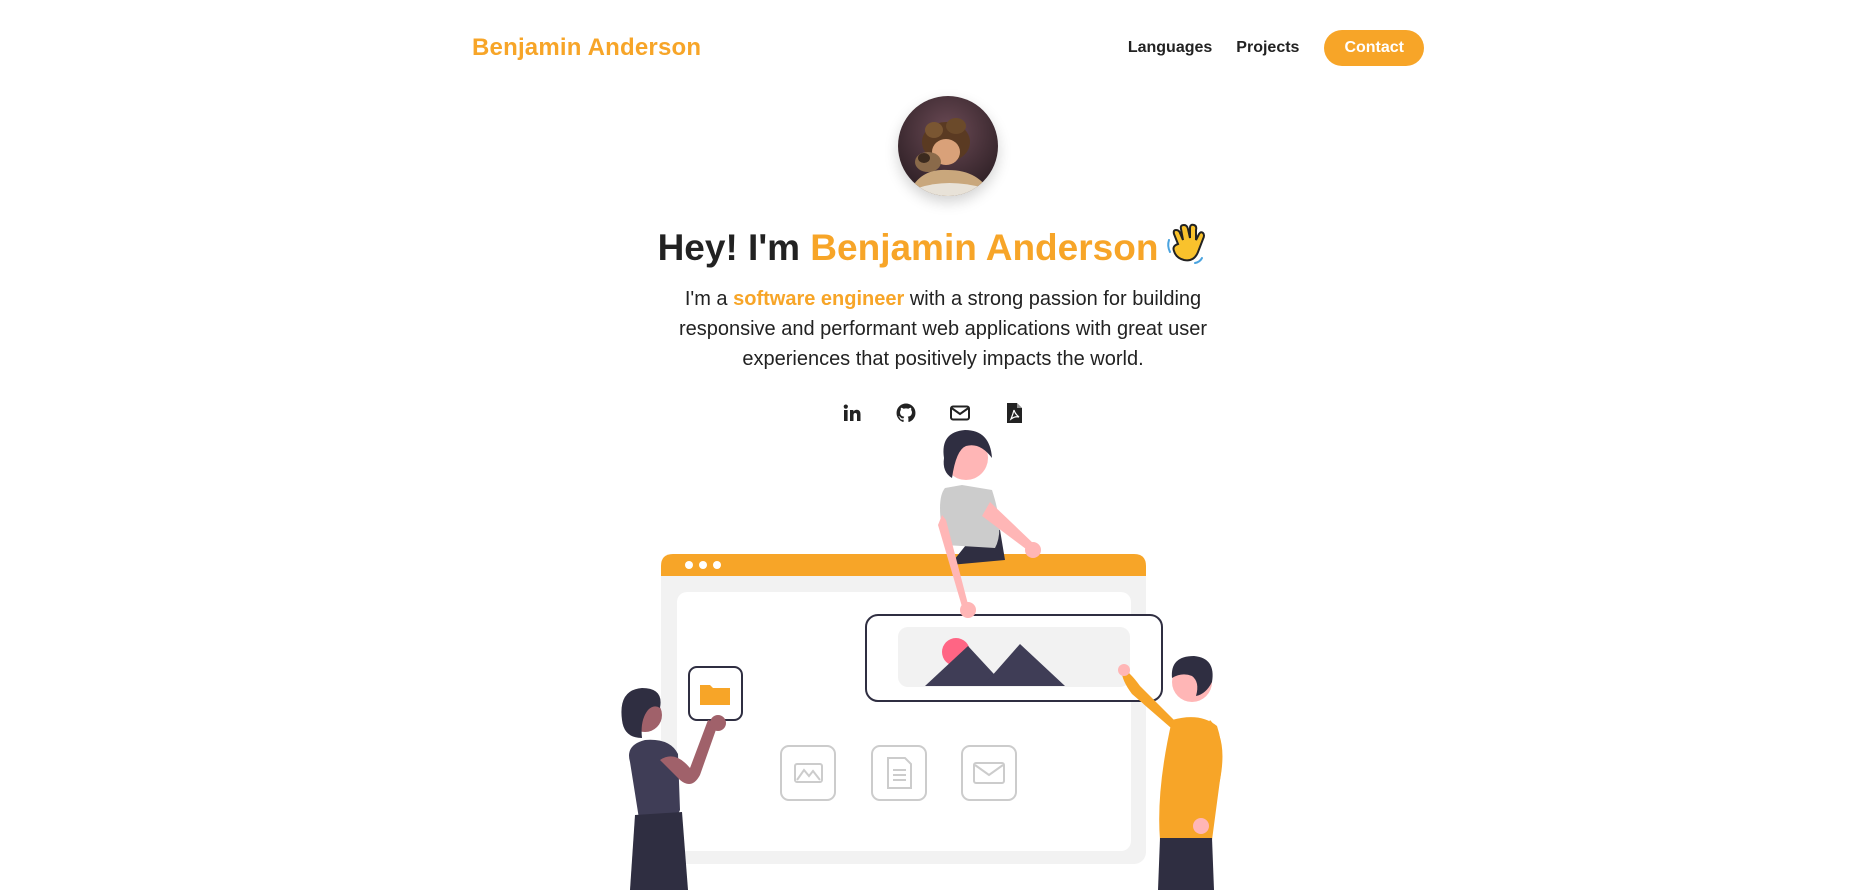  I want to click on nav-languages: Languages, so click(1170, 48).